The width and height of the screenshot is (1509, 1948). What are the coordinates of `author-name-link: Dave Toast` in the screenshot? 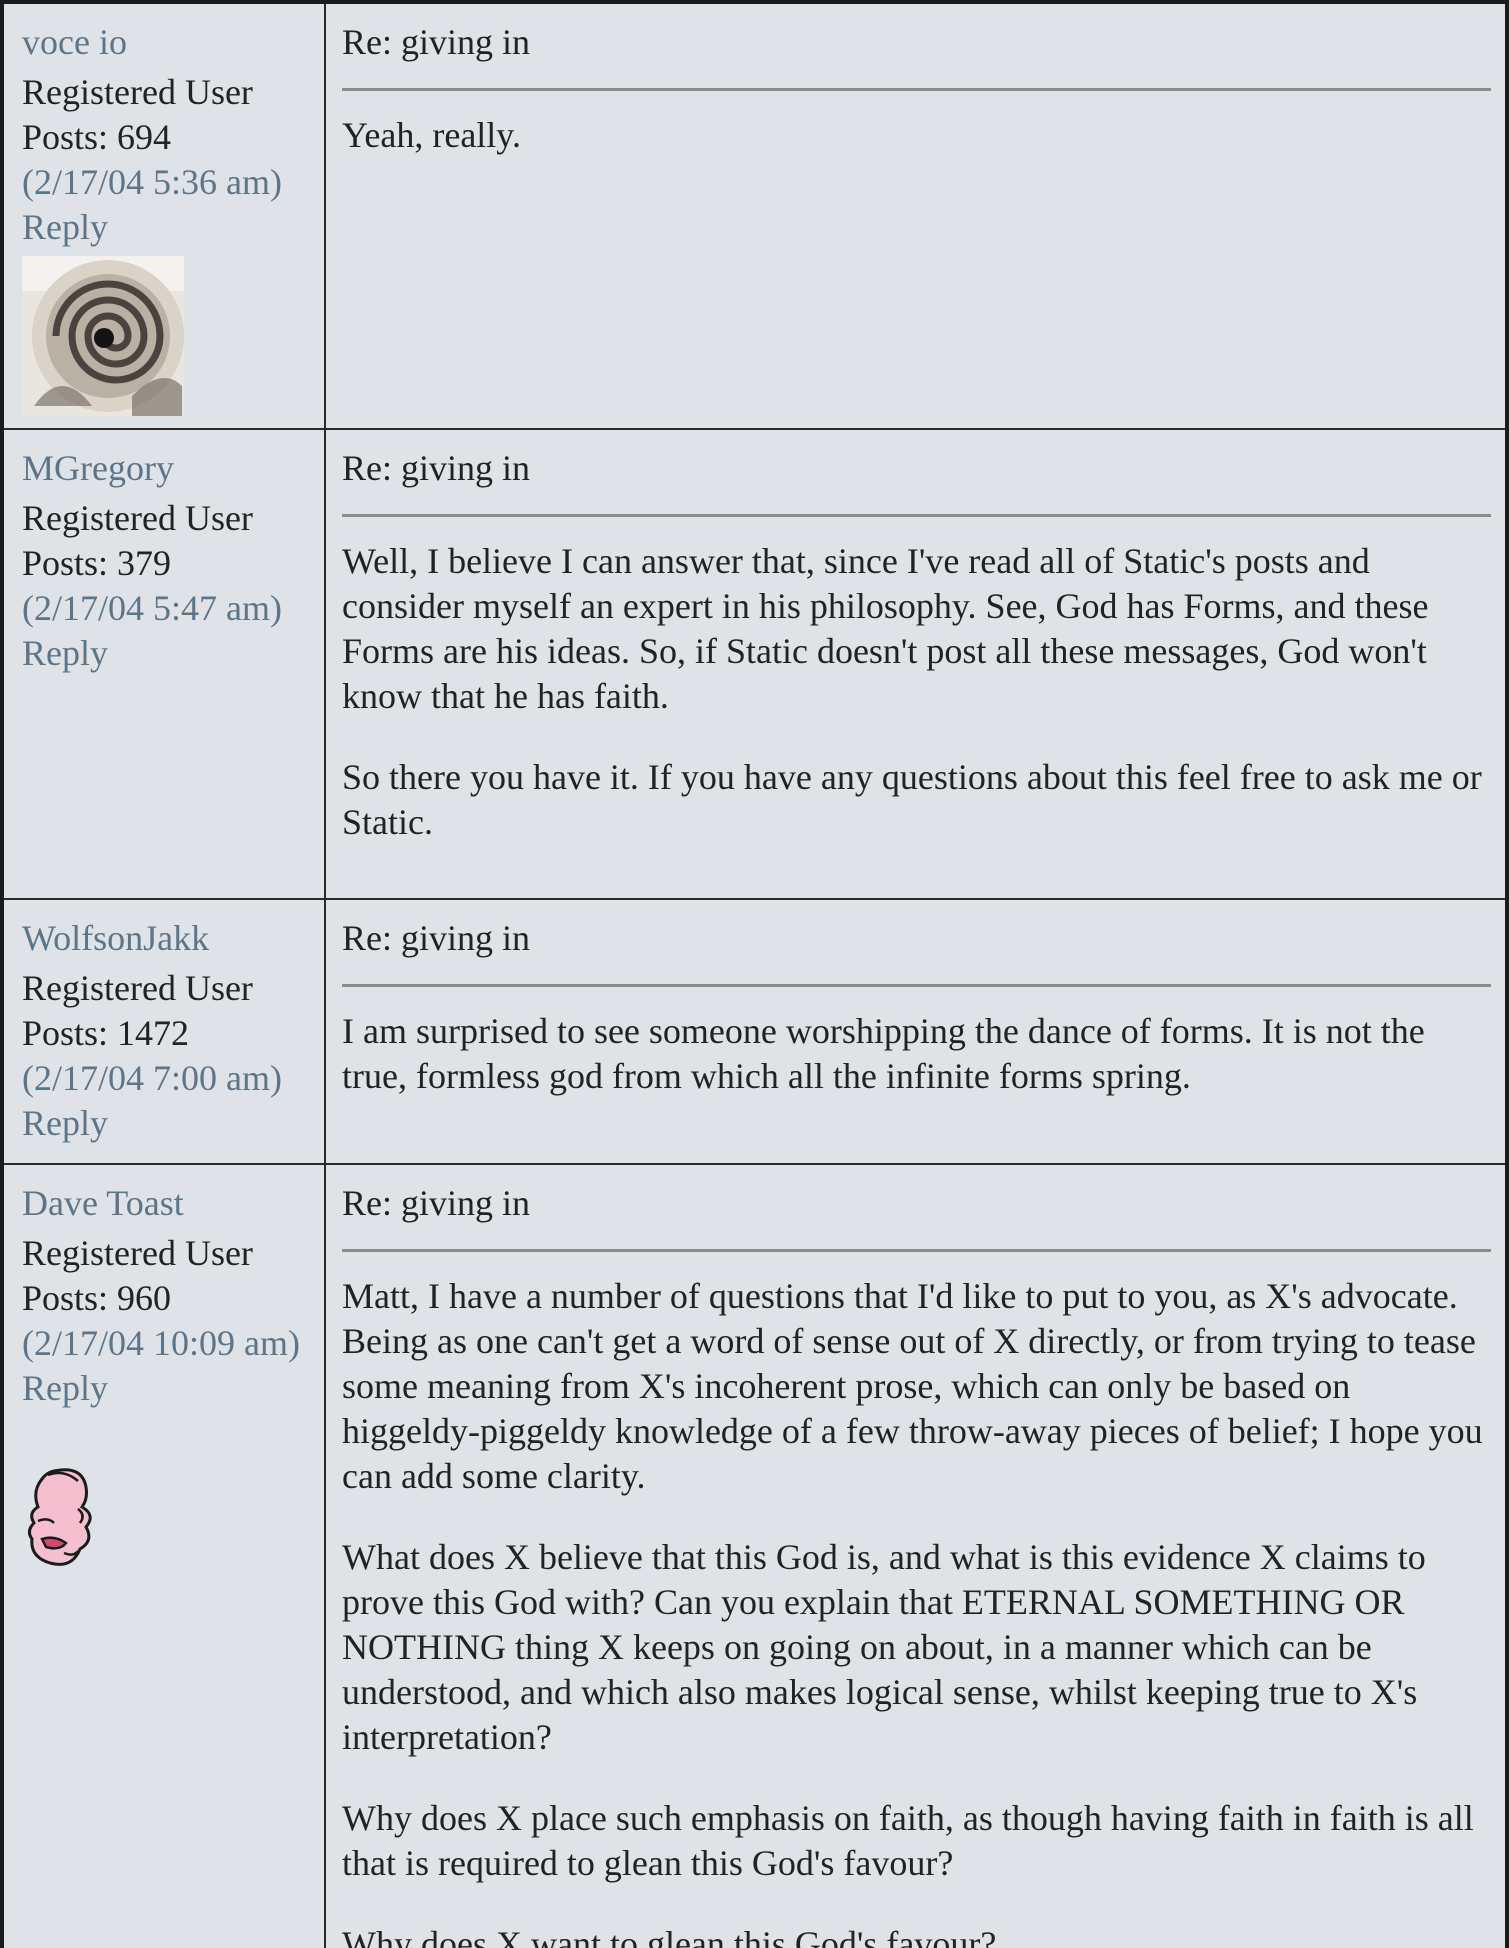 It's located at (173, 1203).